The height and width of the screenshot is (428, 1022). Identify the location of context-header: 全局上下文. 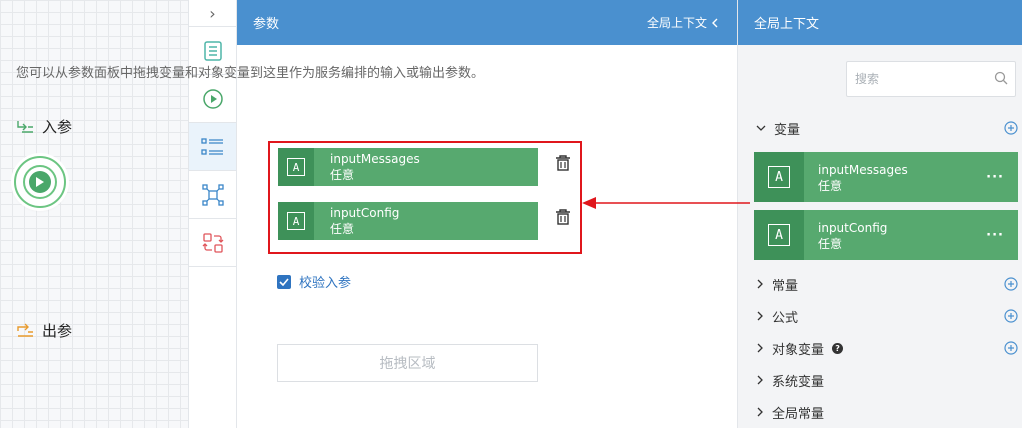
(880, 22).